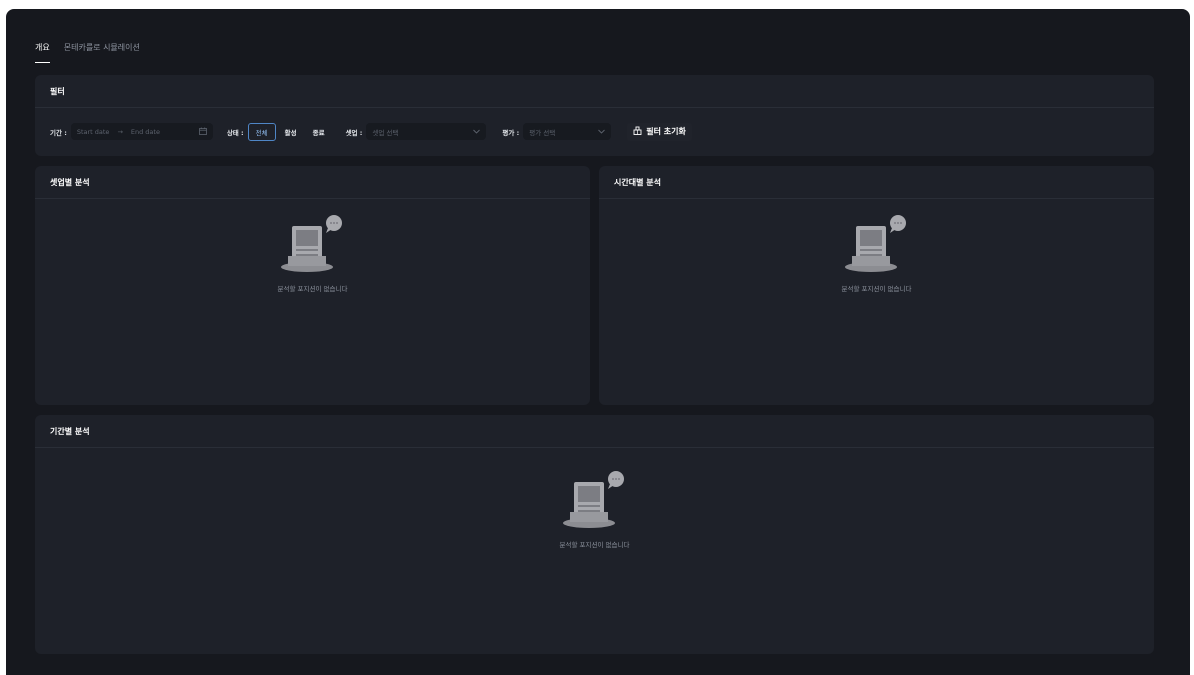 The height and width of the screenshot is (675, 1194). I want to click on rating-select-placeholder: 평가 선택, so click(542, 132).